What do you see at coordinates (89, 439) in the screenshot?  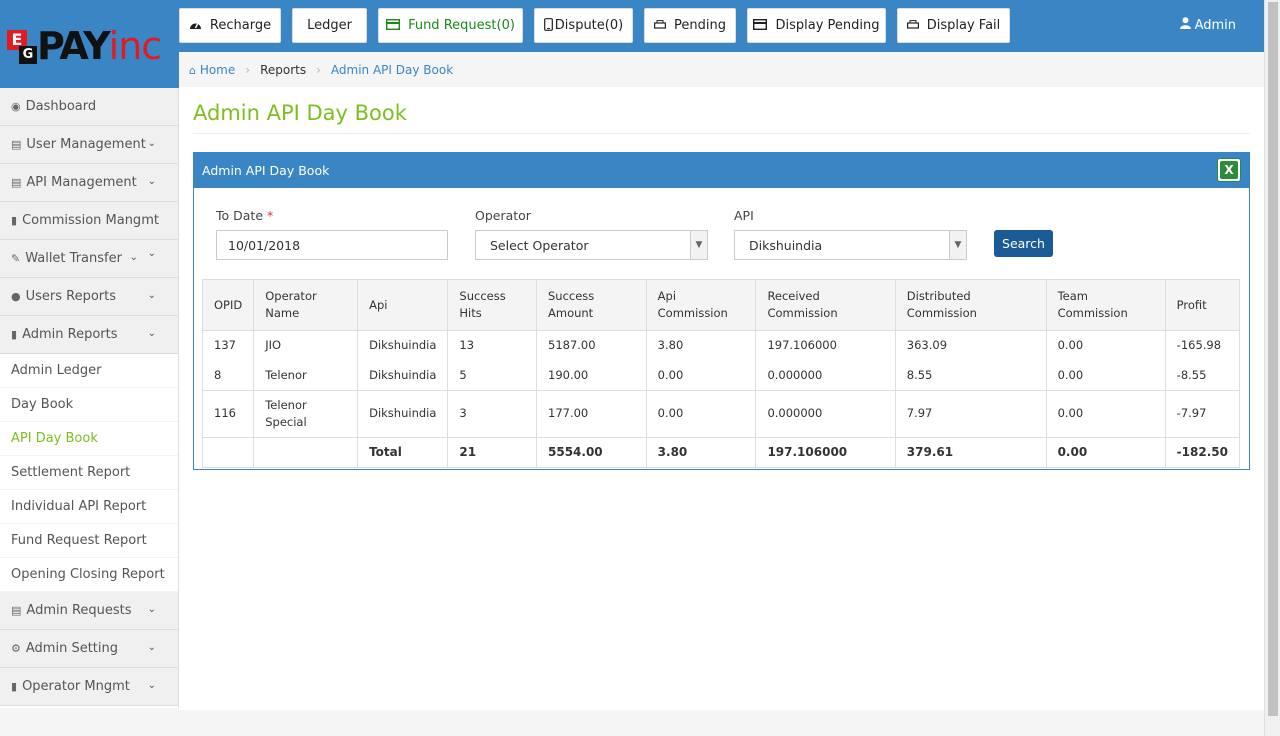 I see `sidebar-subitem-api-day-book: API Day Book` at bounding box center [89, 439].